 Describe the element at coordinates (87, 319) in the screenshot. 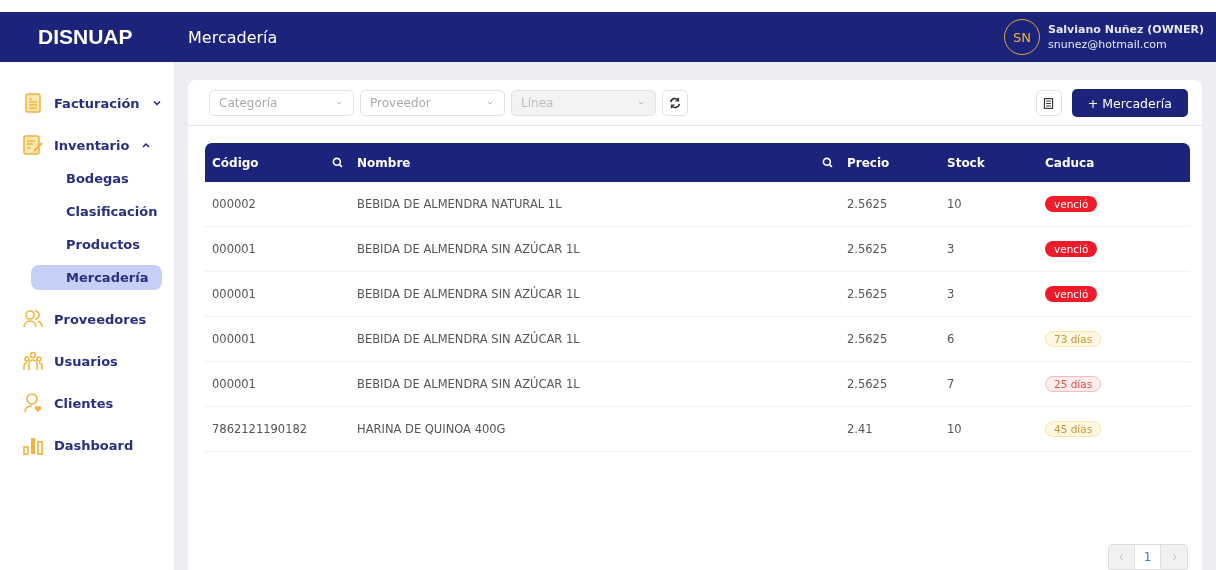

I see `nav-item: Proveedores` at that location.